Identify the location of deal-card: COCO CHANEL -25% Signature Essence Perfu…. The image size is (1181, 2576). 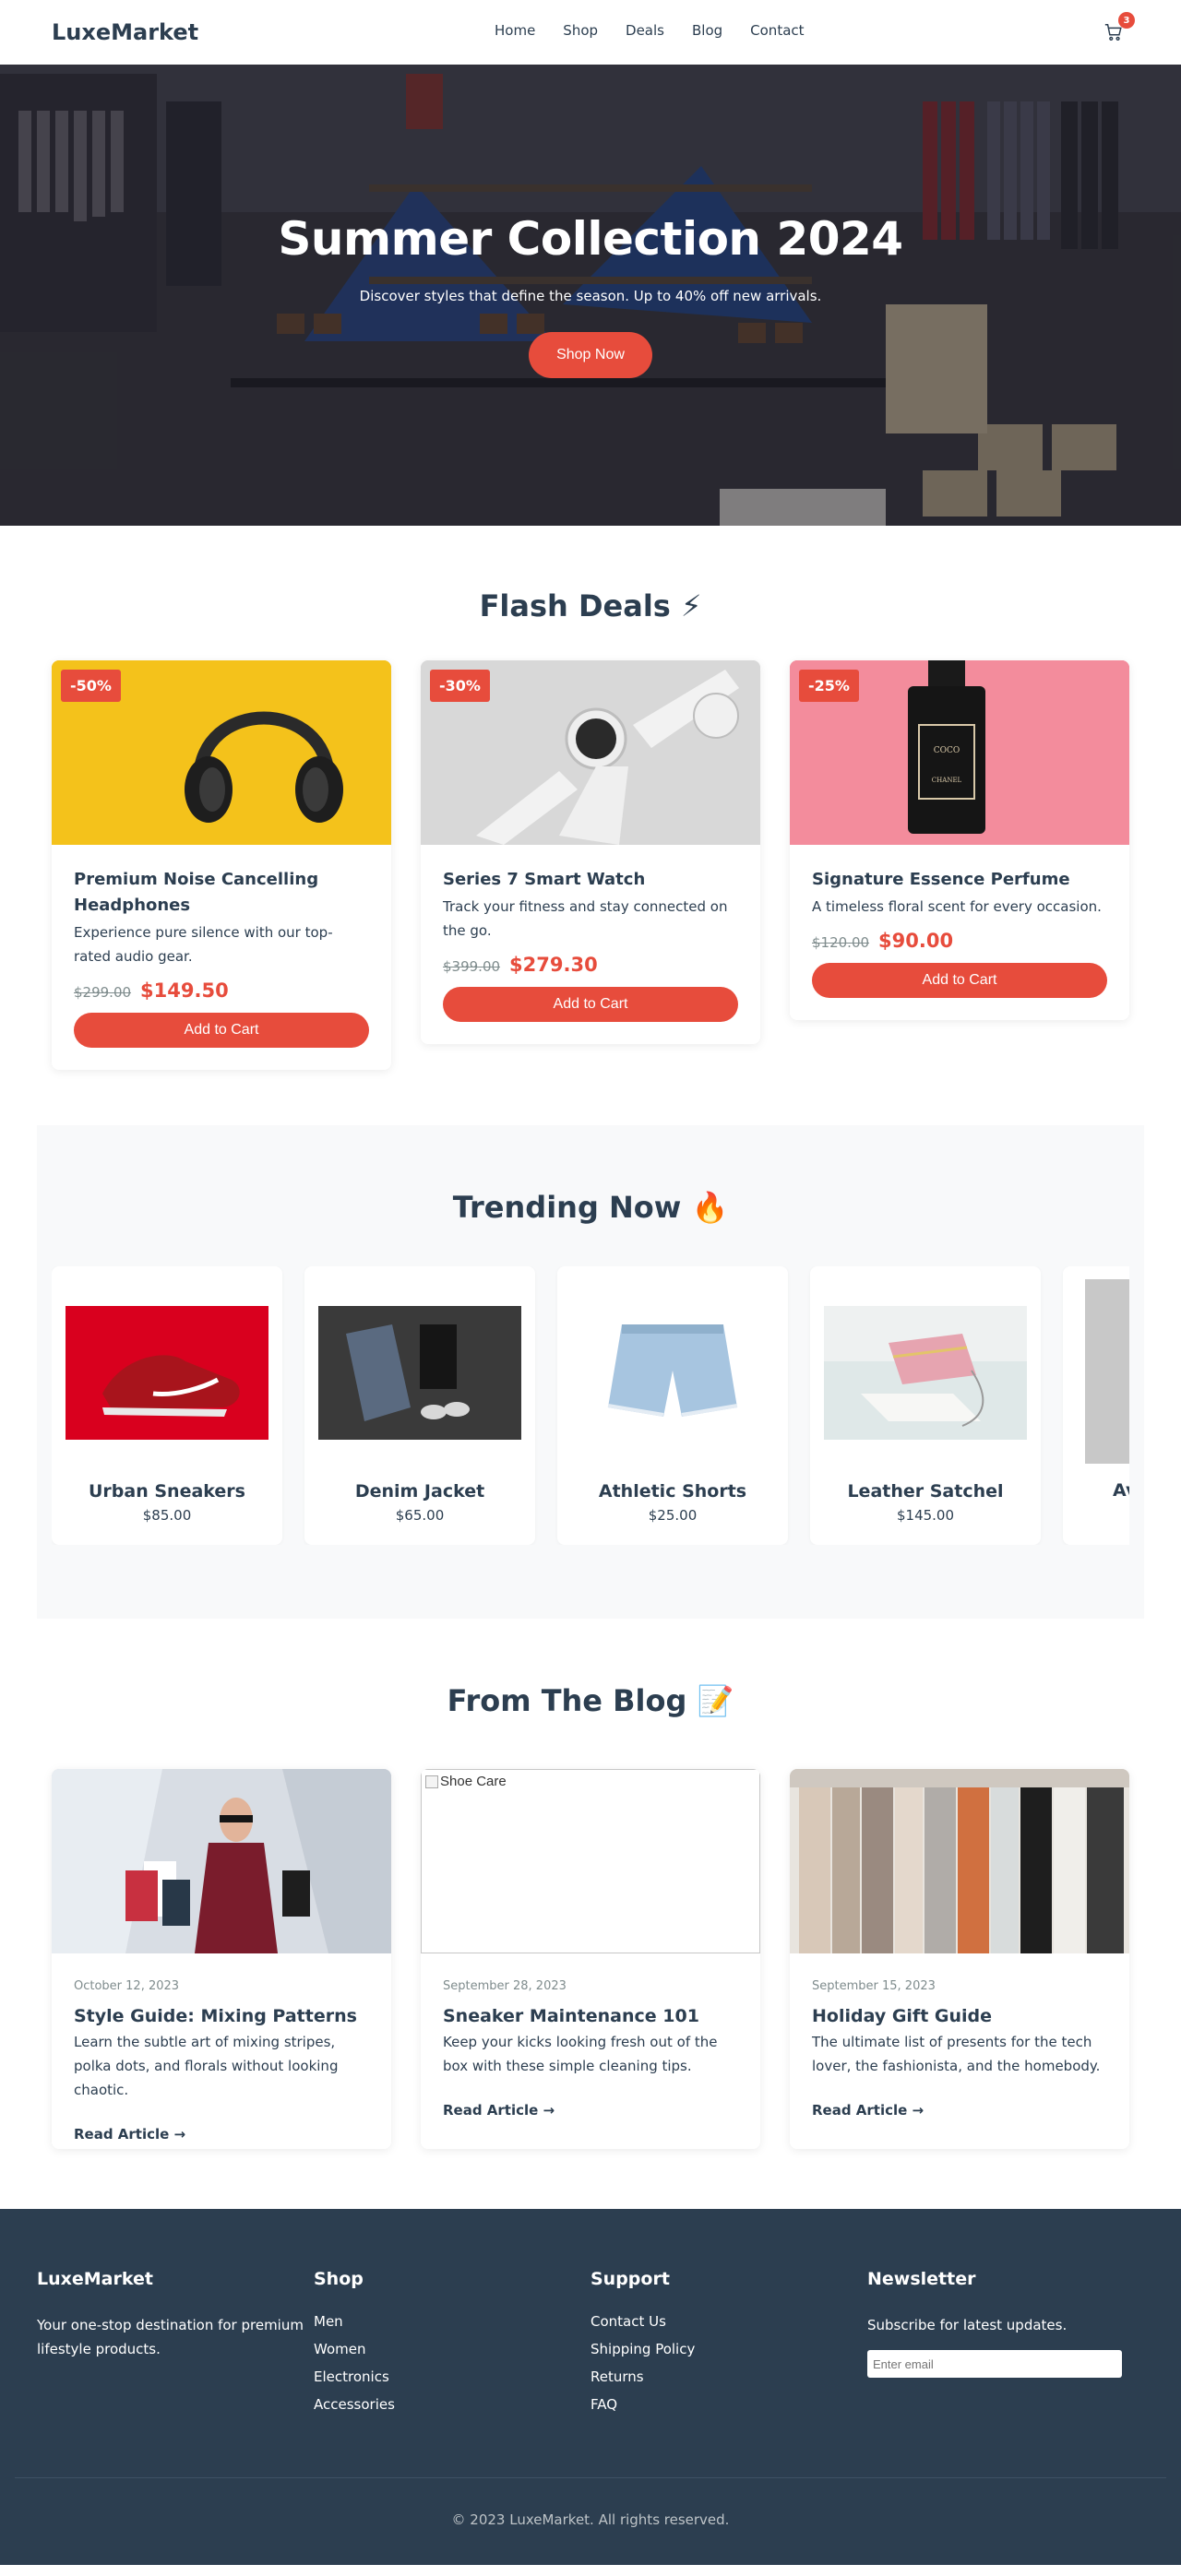
(959, 840).